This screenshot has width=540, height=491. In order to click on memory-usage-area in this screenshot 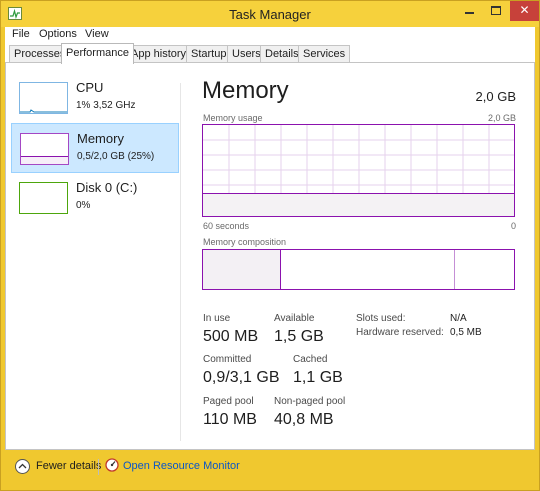, I will do `click(358, 204)`.